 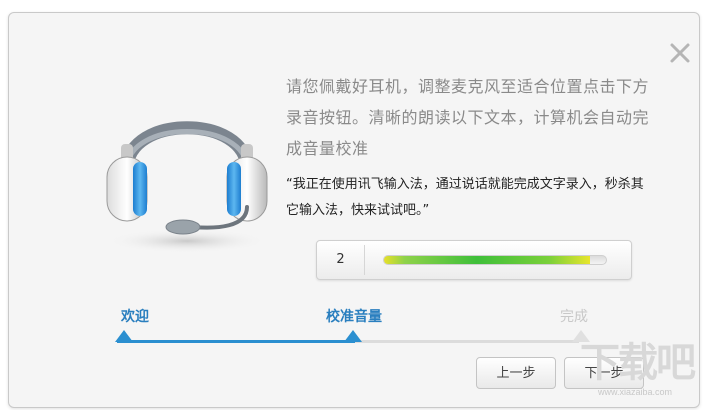 What do you see at coordinates (124, 336) in the screenshot?
I see `step-marker-welcome` at bounding box center [124, 336].